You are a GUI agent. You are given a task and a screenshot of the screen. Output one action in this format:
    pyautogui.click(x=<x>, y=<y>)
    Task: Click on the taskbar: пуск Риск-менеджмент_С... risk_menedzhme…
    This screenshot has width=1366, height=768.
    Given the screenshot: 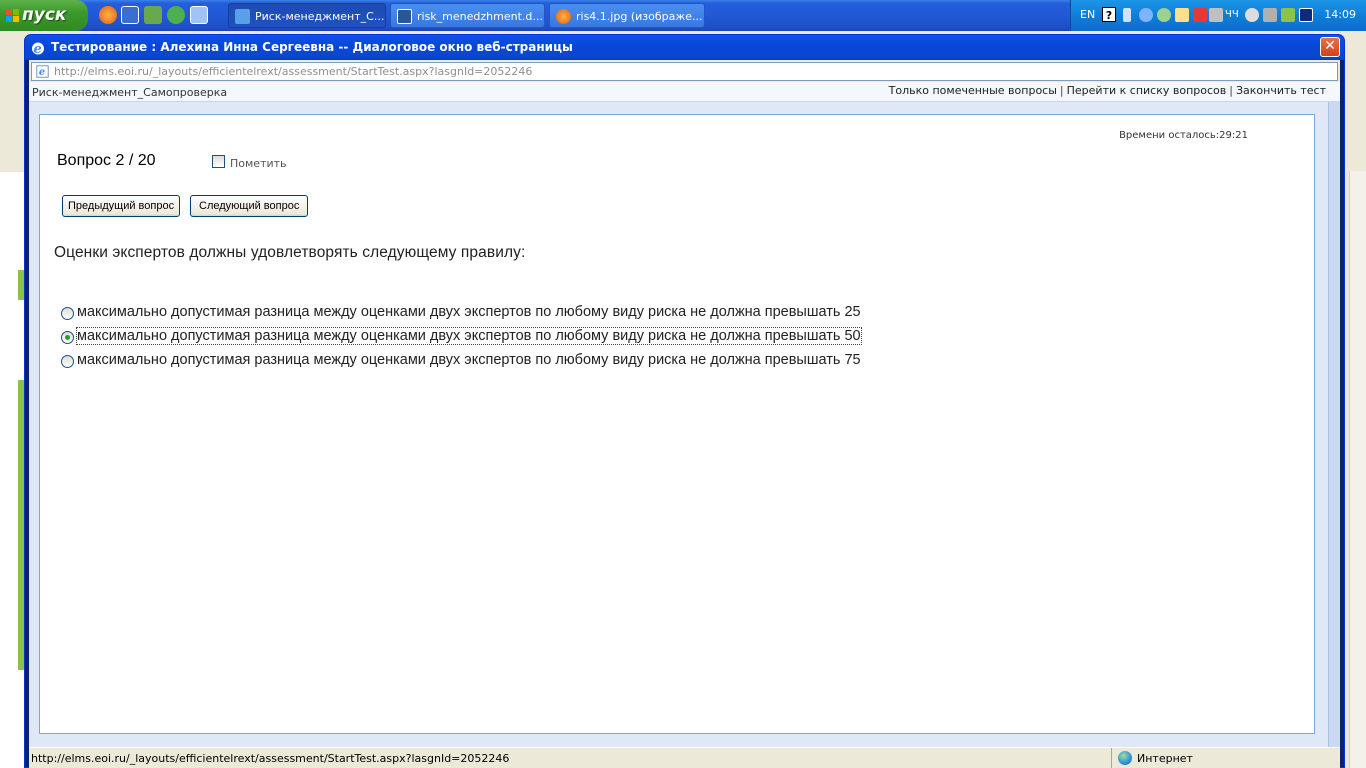 What is the action you would take?
    pyautogui.click(x=683, y=15)
    